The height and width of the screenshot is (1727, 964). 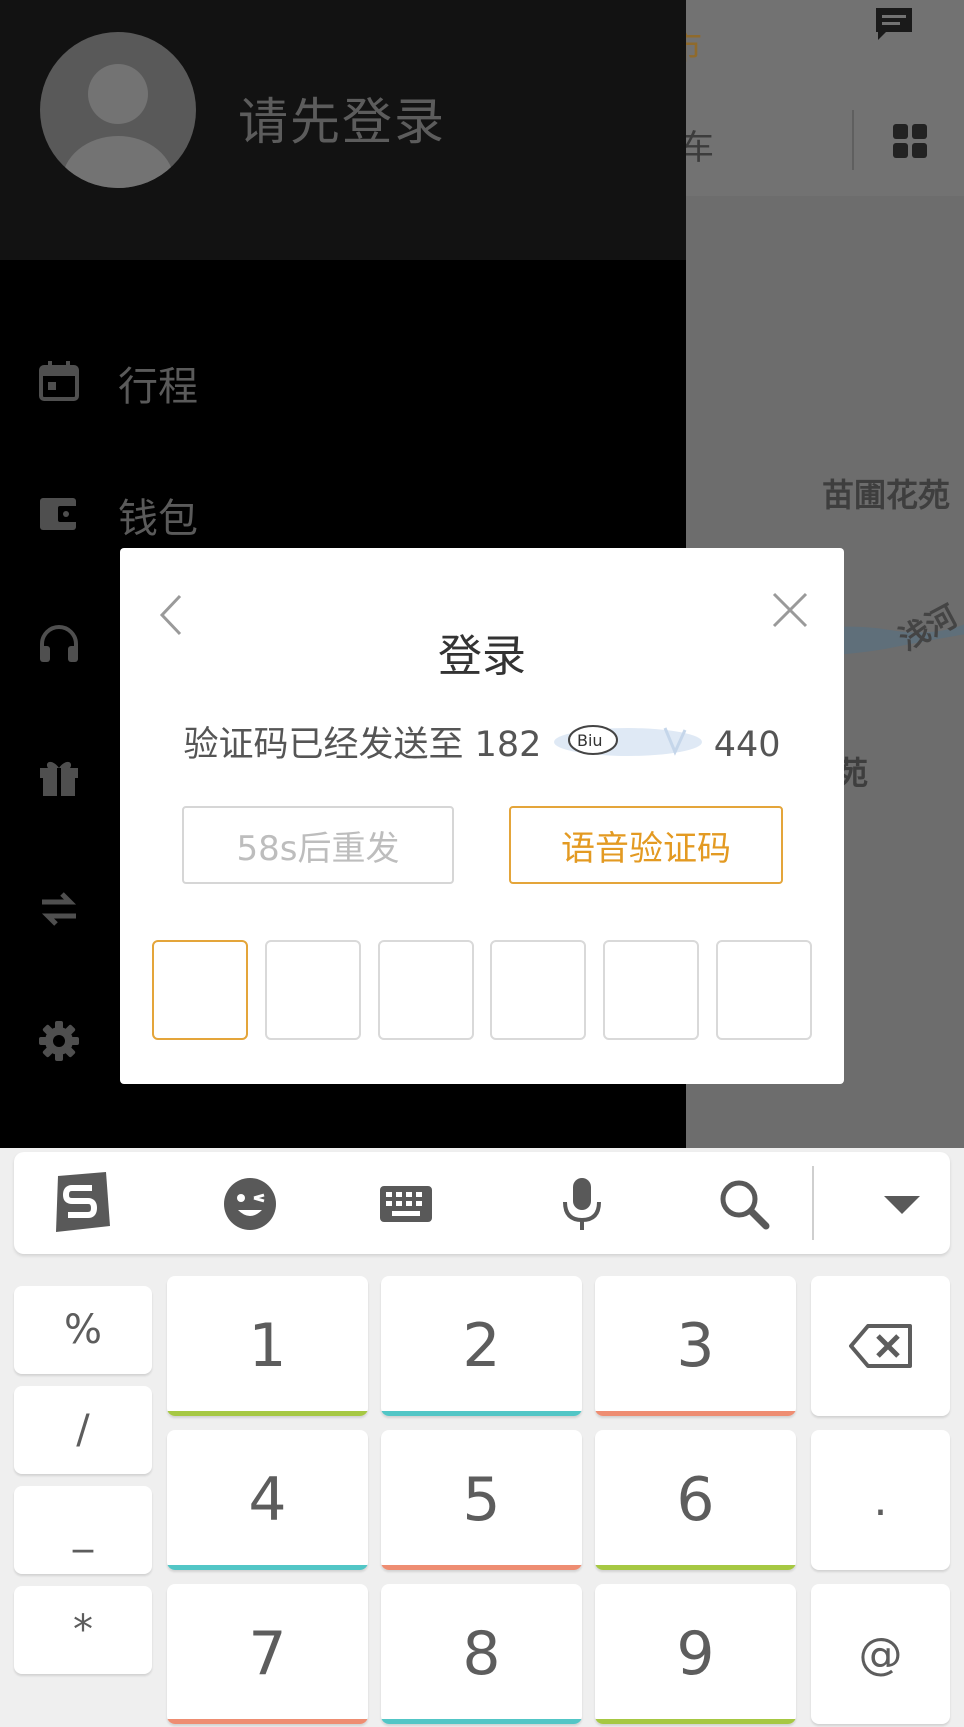 I want to click on user-placeholder-icon, so click(x=118, y=126).